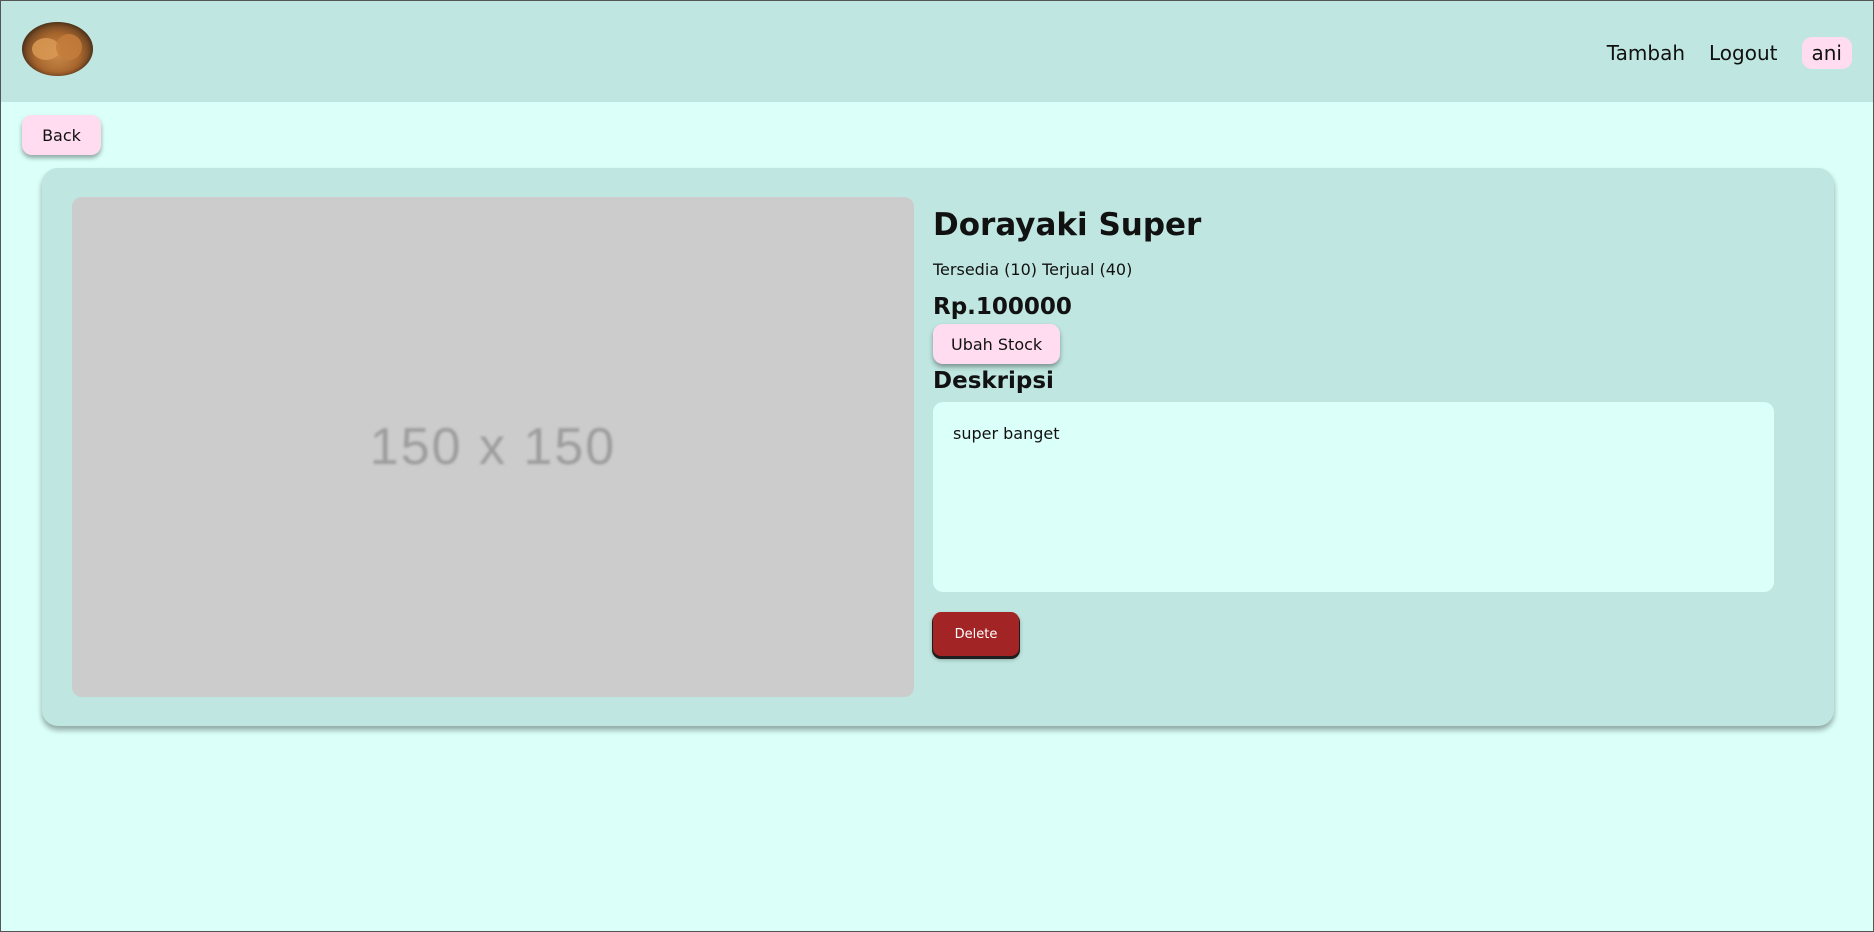 Image resolution: width=1874 pixels, height=932 pixels. I want to click on nav-link-logout: Logout, so click(1743, 53).